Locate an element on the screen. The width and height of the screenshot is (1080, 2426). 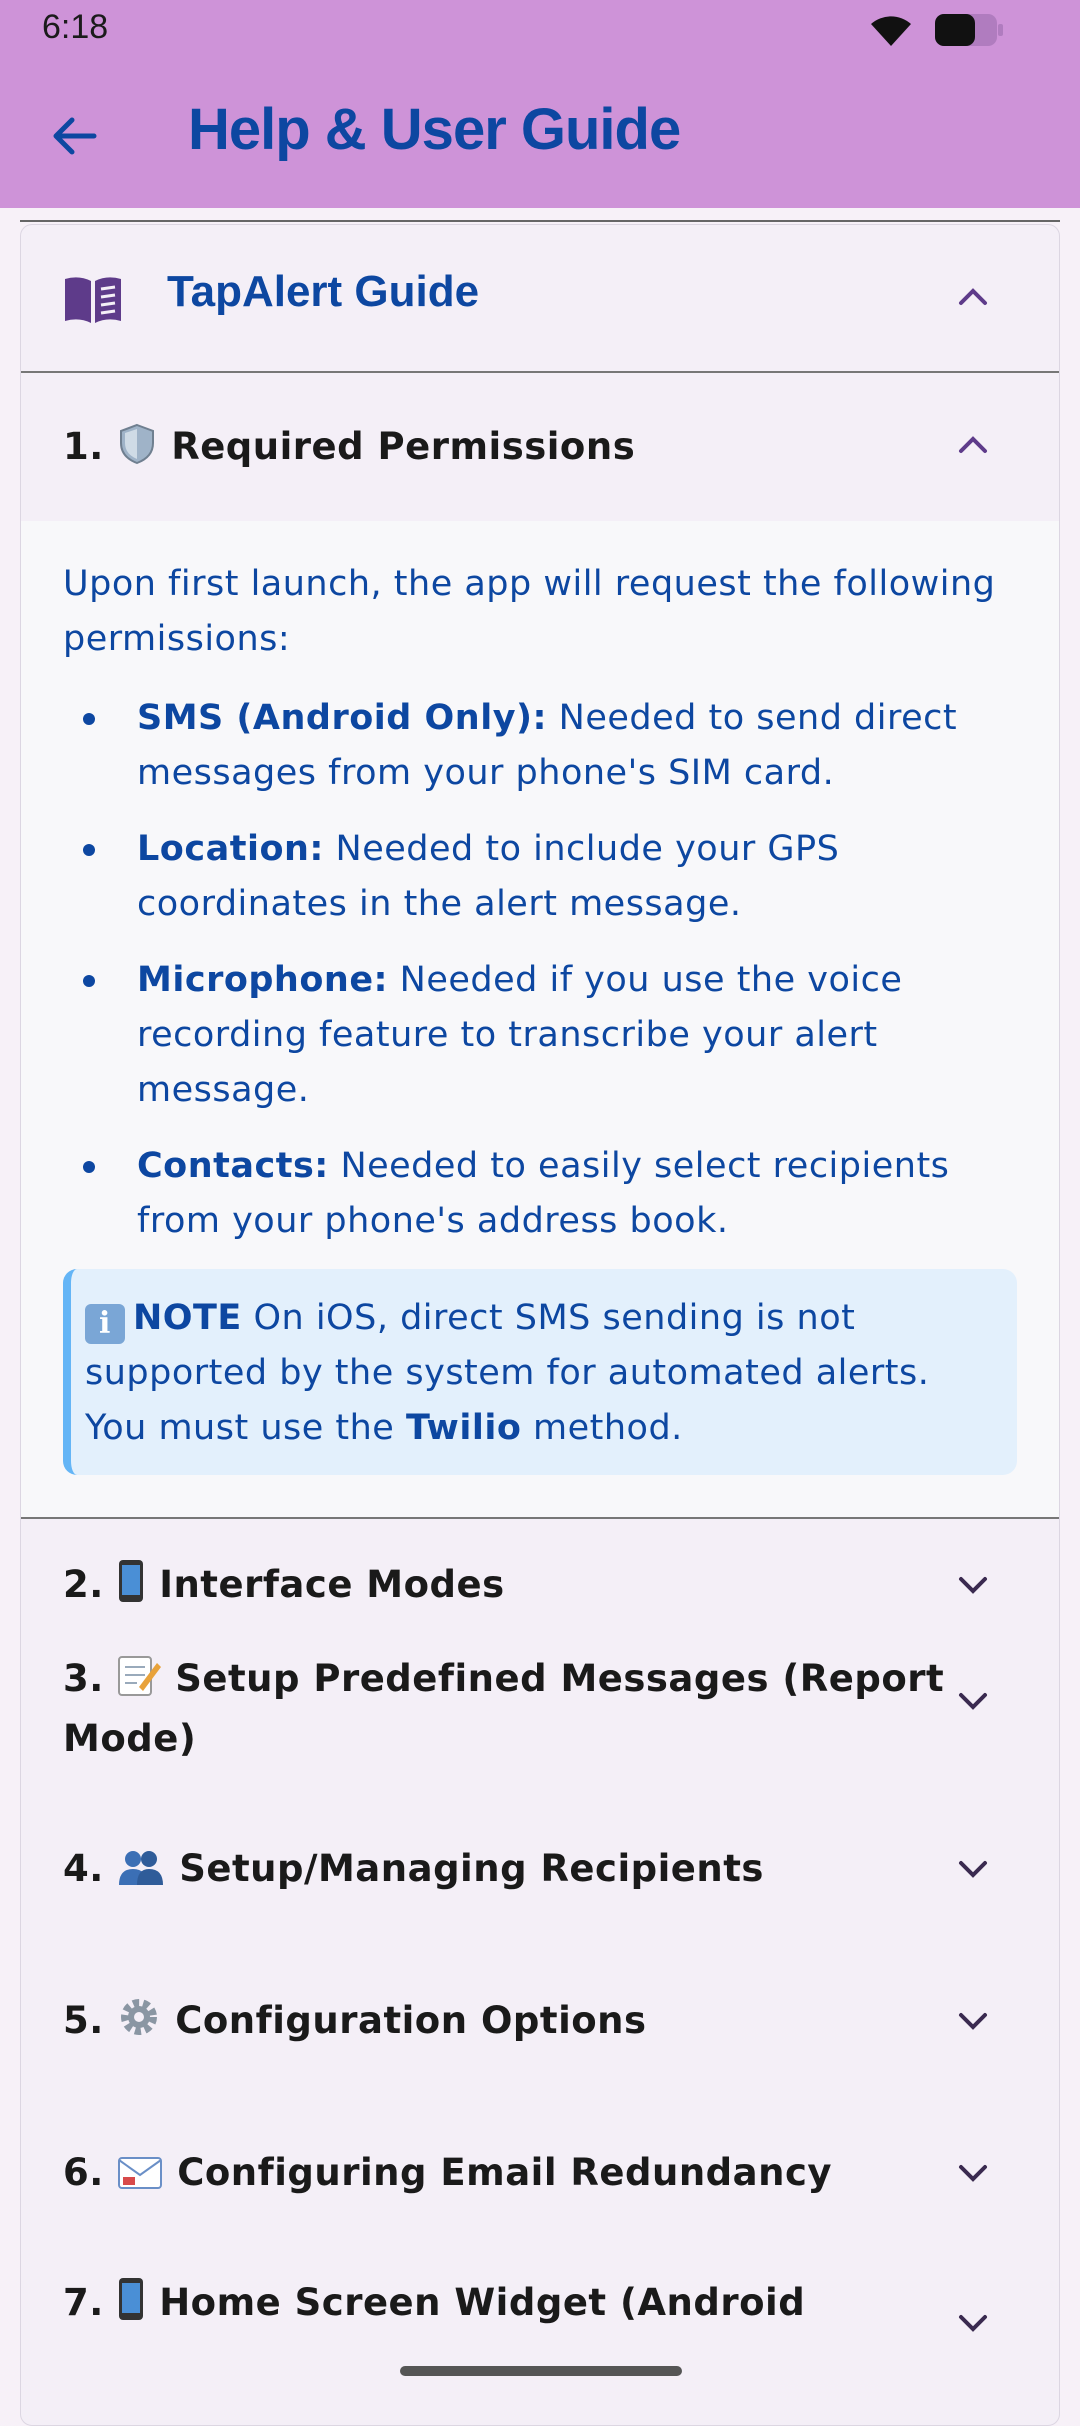
people-icon is located at coordinates (141, 1868).